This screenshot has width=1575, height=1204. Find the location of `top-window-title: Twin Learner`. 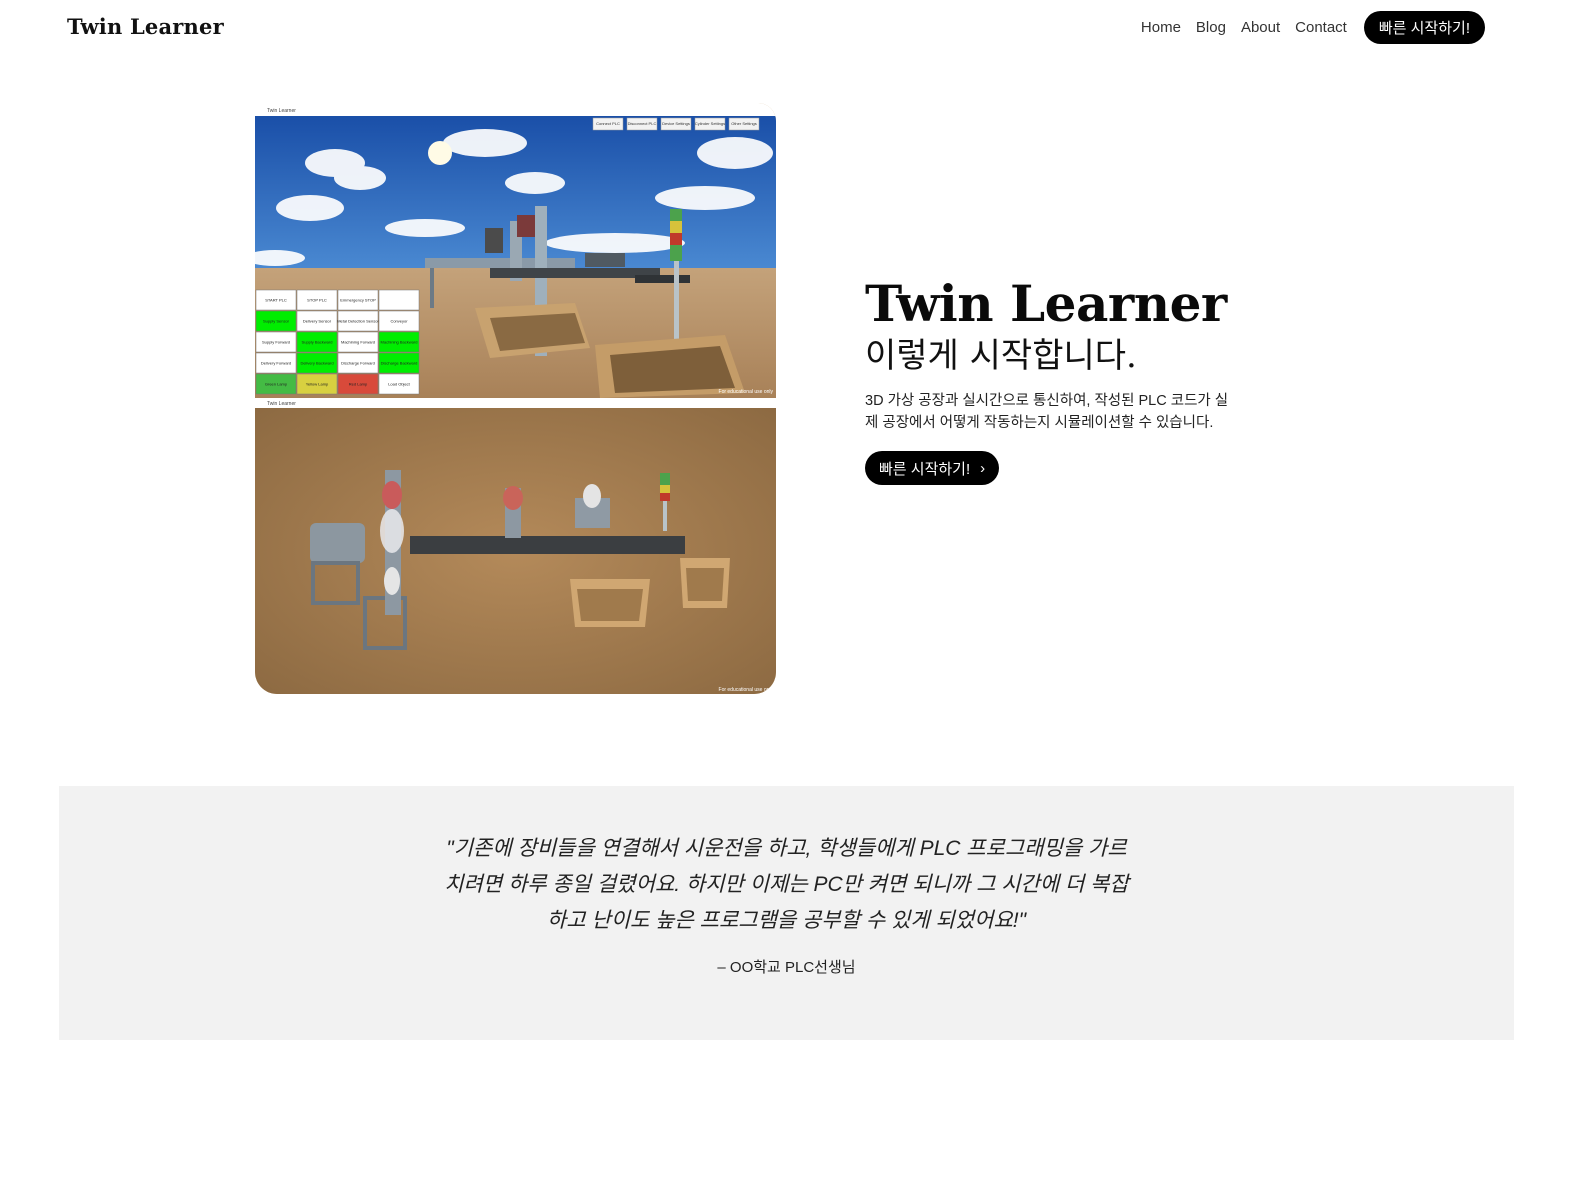

top-window-title: Twin Learner is located at coordinates (281, 111).